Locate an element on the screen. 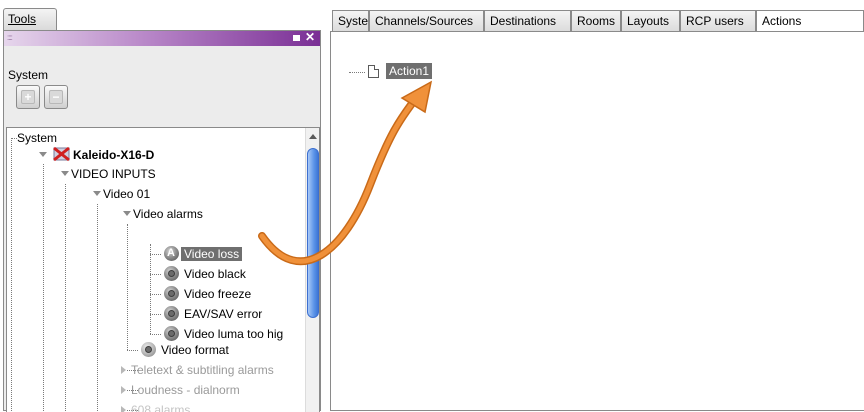 The height and width of the screenshot is (412, 864). device-icon is located at coordinates (61, 154).